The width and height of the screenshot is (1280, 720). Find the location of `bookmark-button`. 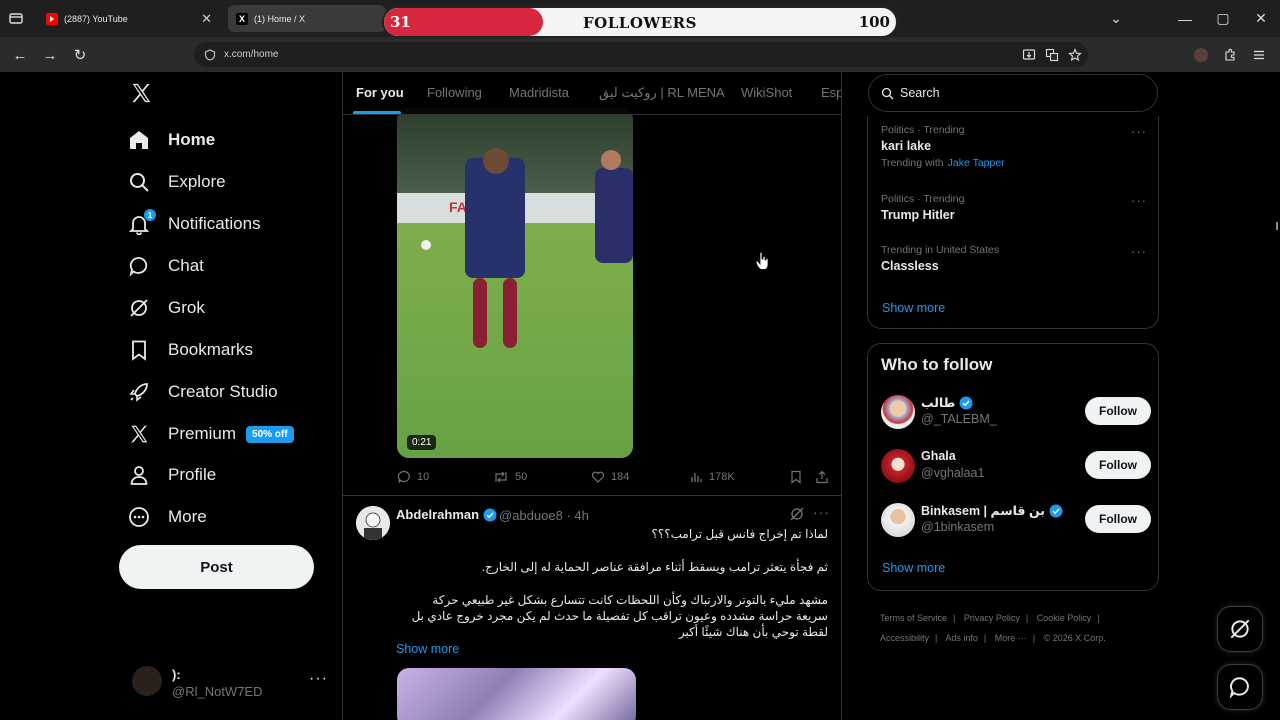

bookmark-button is located at coordinates (799, 477).